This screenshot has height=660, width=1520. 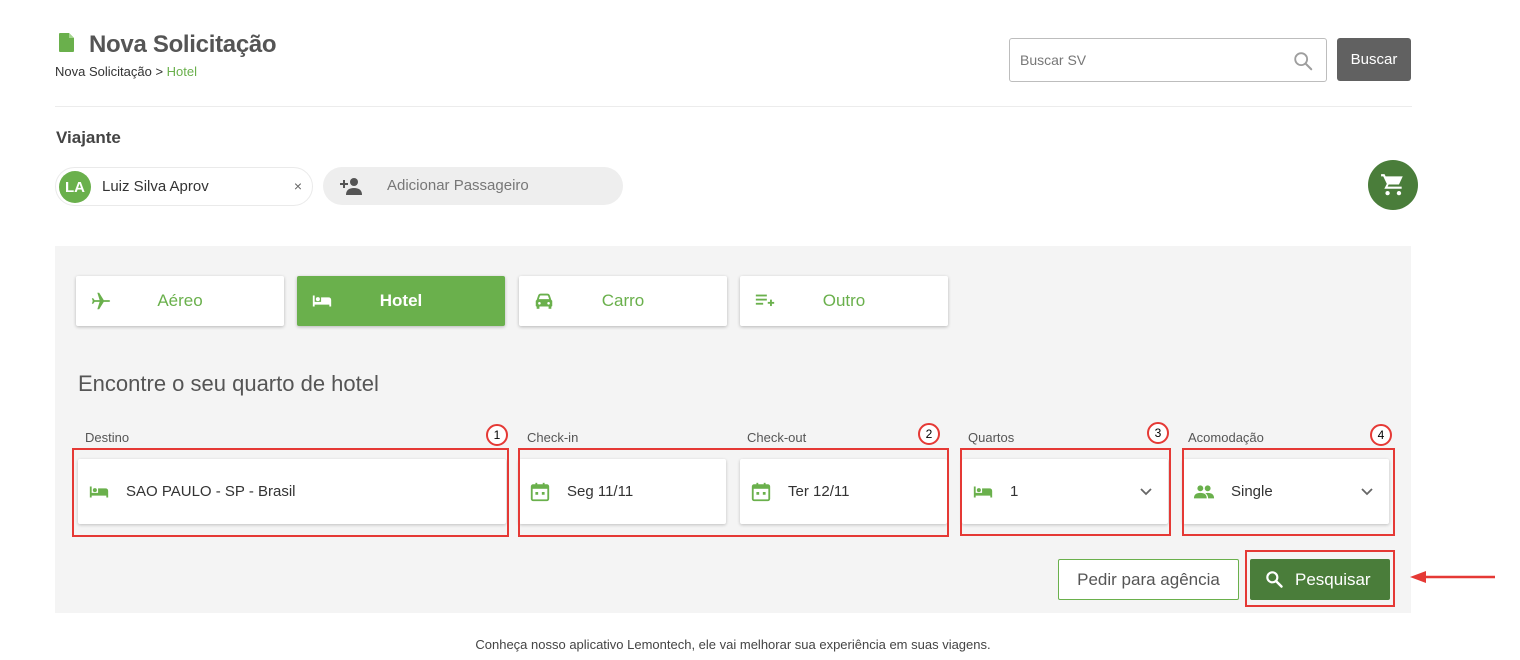 What do you see at coordinates (183, 44) in the screenshot?
I see `page-title: Nova Solicitação` at bounding box center [183, 44].